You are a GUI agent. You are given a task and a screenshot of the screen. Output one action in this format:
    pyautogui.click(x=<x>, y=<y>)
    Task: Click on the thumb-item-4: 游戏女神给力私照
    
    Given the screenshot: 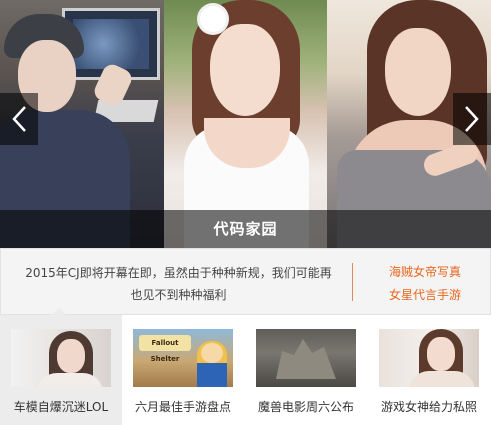 What is the action you would take?
    pyautogui.click(x=429, y=370)
    